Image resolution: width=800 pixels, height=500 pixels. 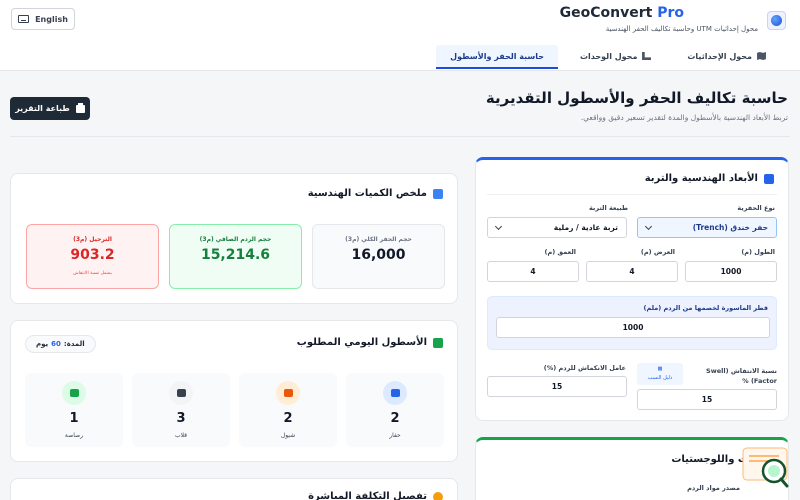 I want to click on truck-header-icon, so click(x=438, y=342).